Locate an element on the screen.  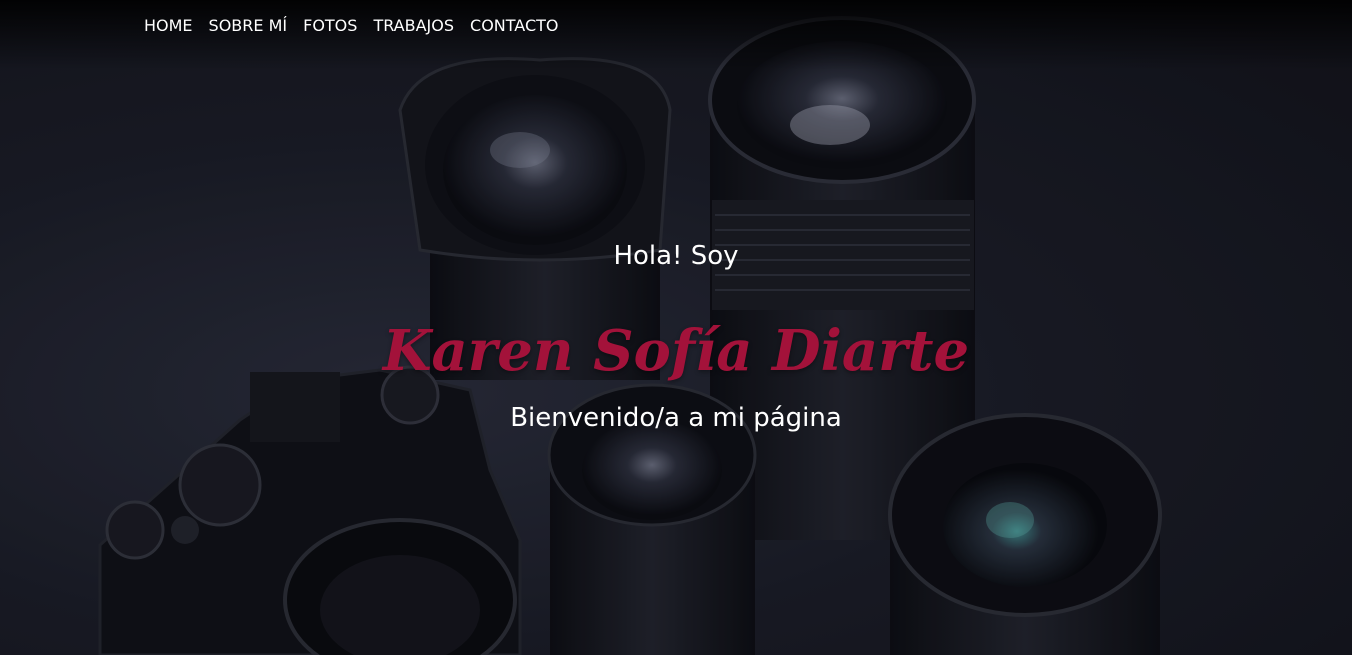
nav-link-trabajos: TRABAJOS is located at coordinates (413, 26).